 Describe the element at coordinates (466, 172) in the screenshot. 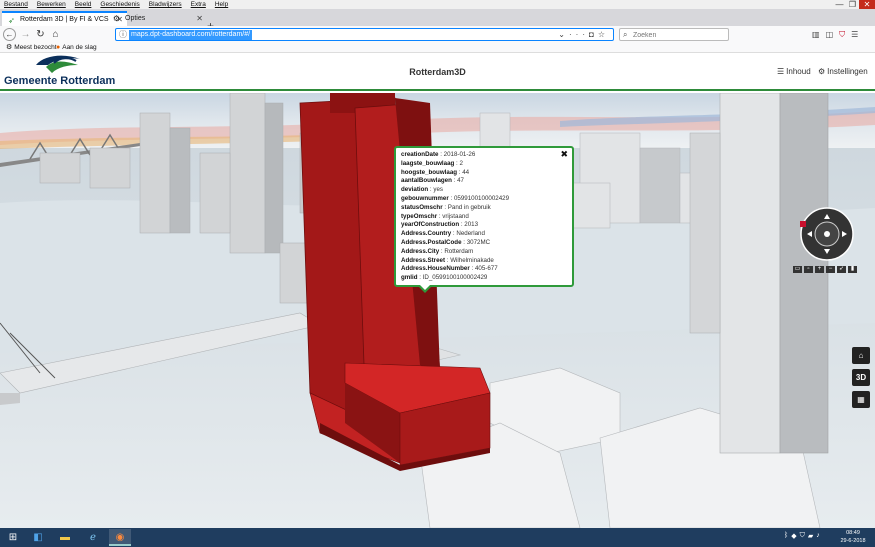

I see `popup-value: 44` at that location.